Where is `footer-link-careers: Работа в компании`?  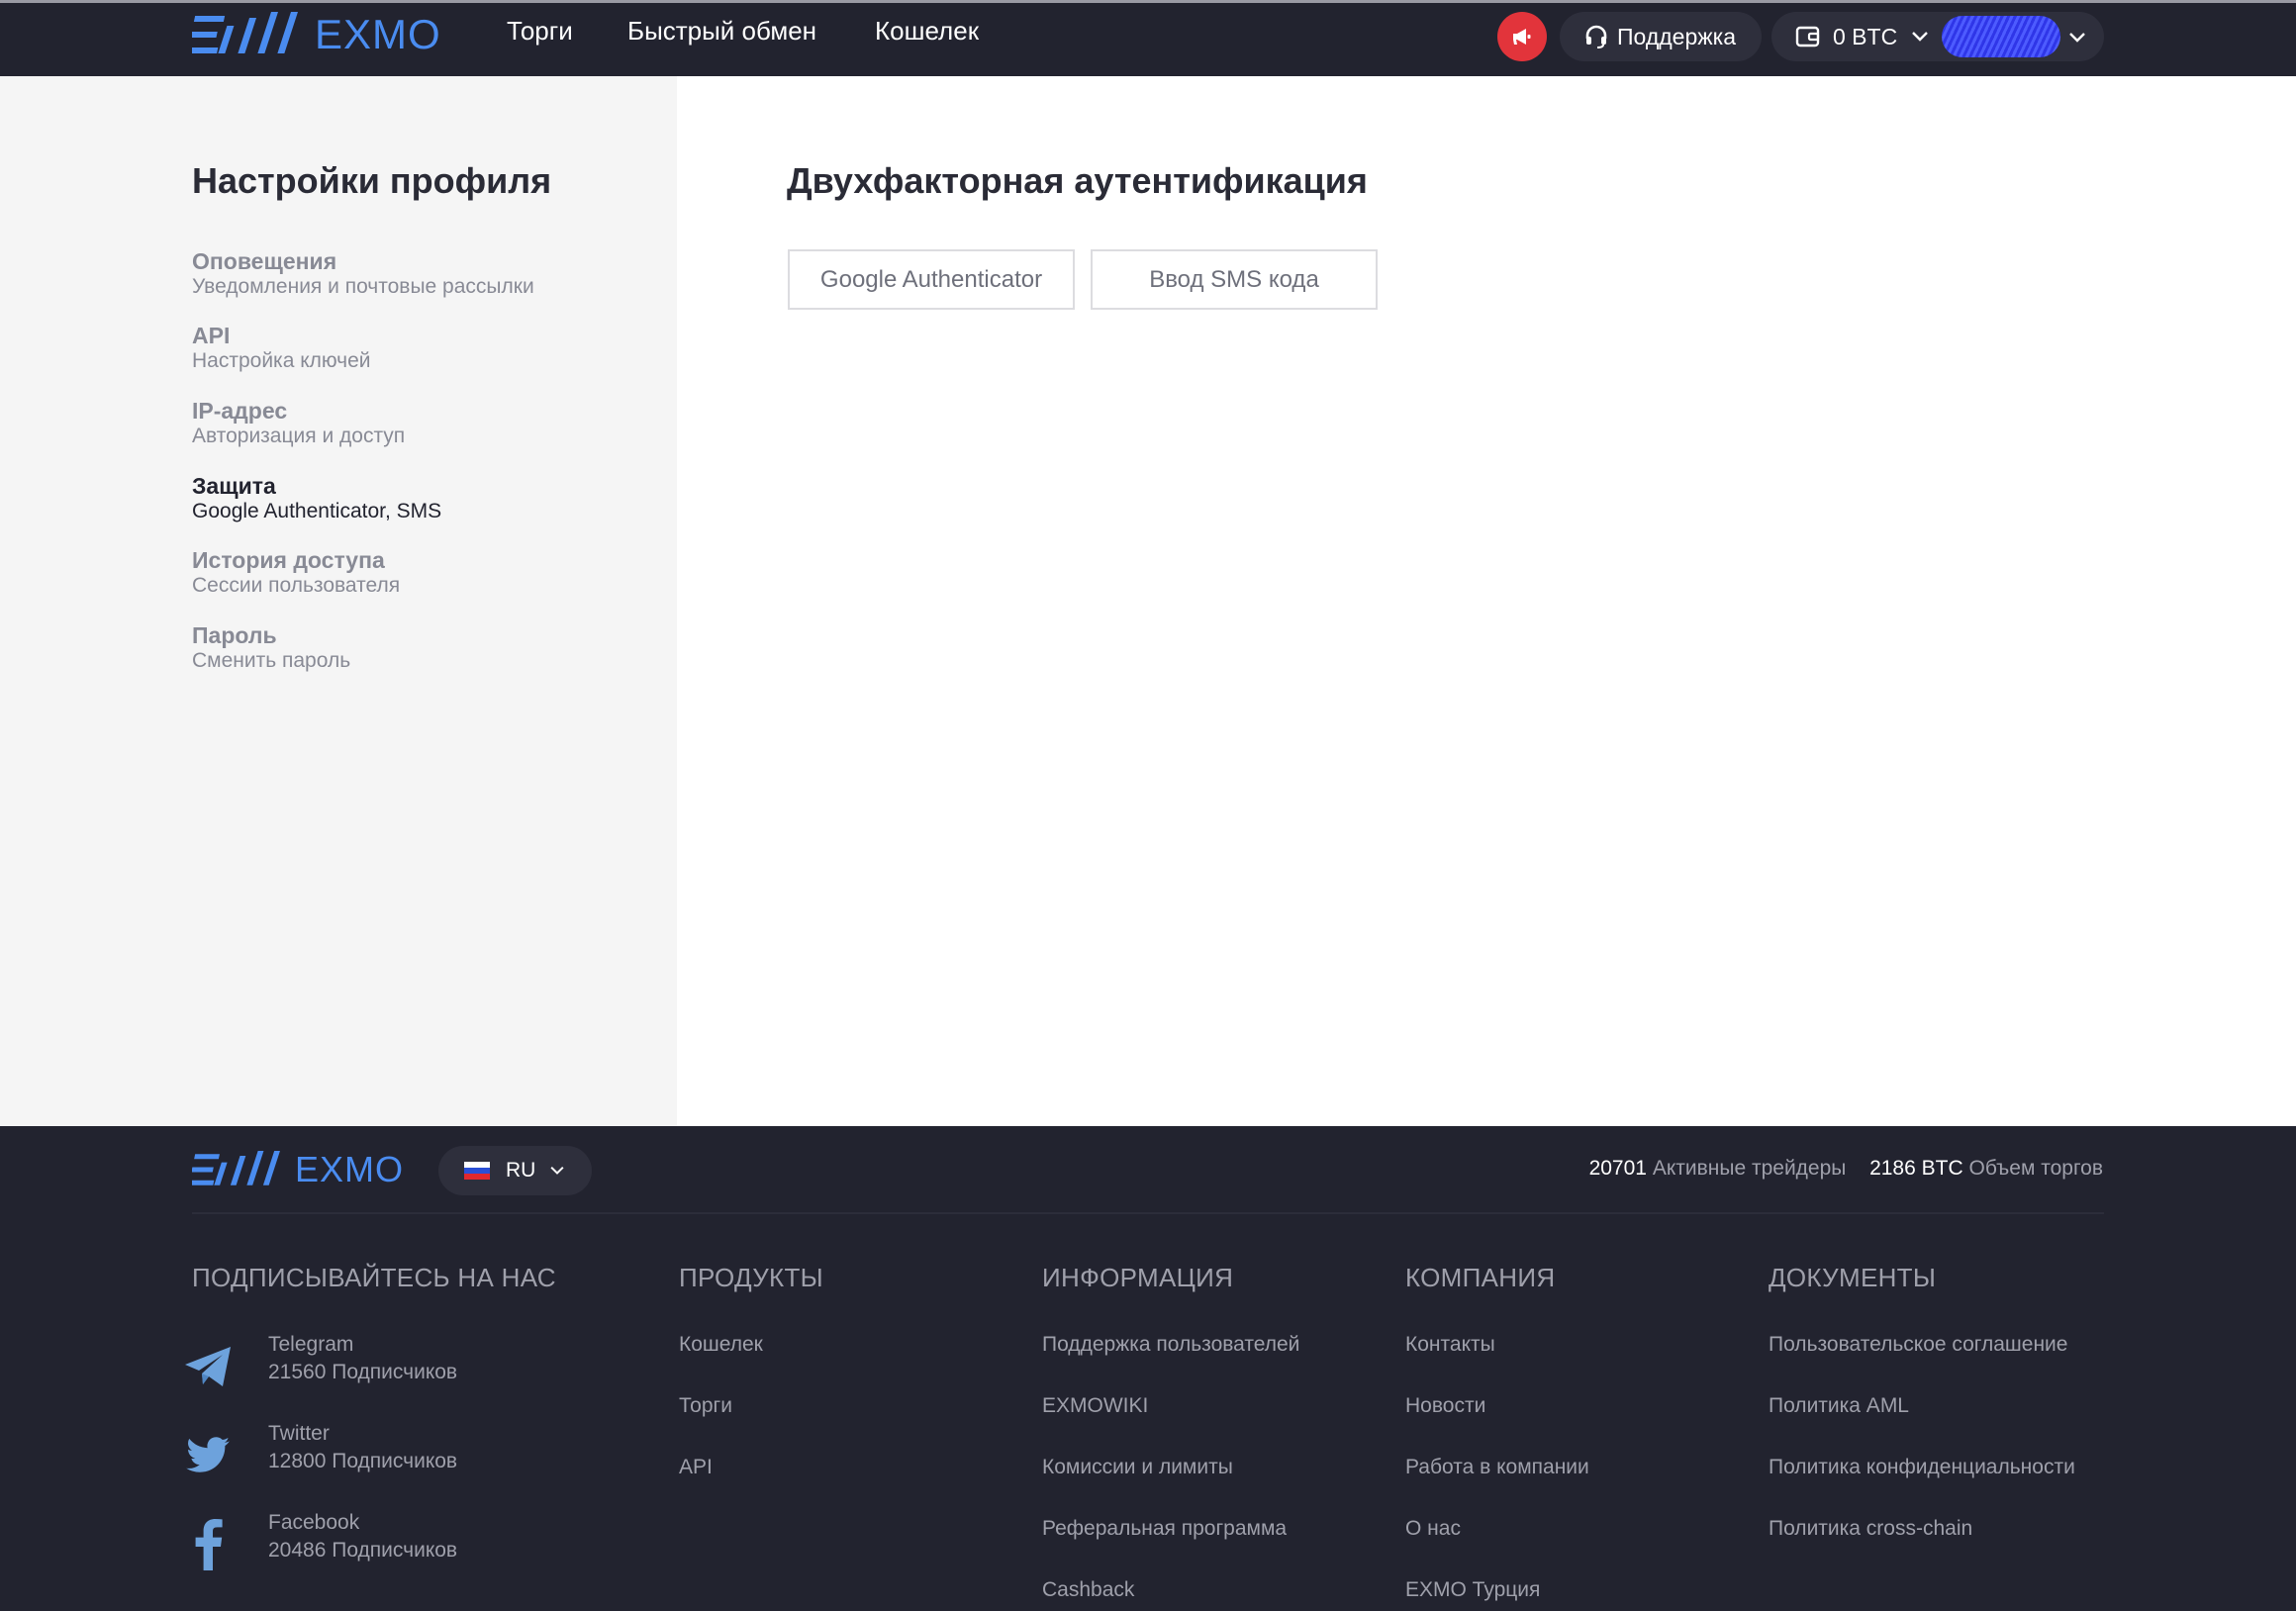 footer-link-careers: Работа в компании is located at coordinates (1497, 1467).